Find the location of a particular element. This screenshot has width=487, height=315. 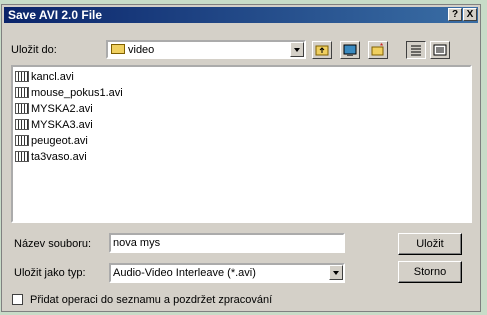

file-name: peugeot.avi is located at coordinates (59, 141).